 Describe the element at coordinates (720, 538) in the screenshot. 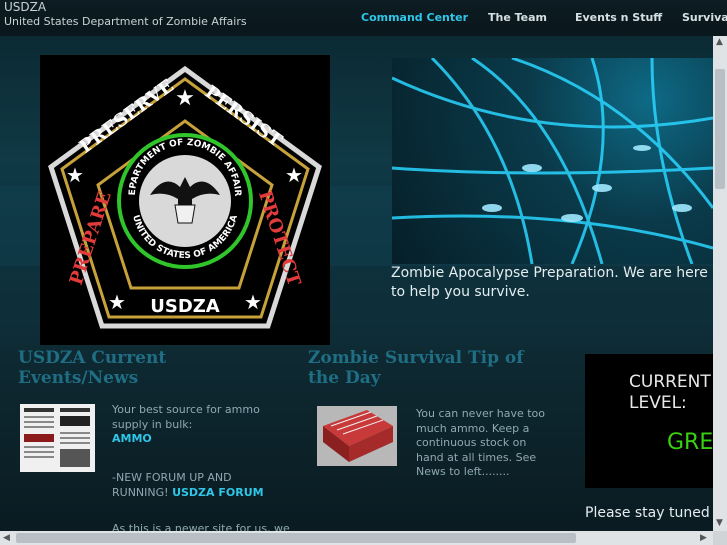

I see `scrollbar-corner` at that location.